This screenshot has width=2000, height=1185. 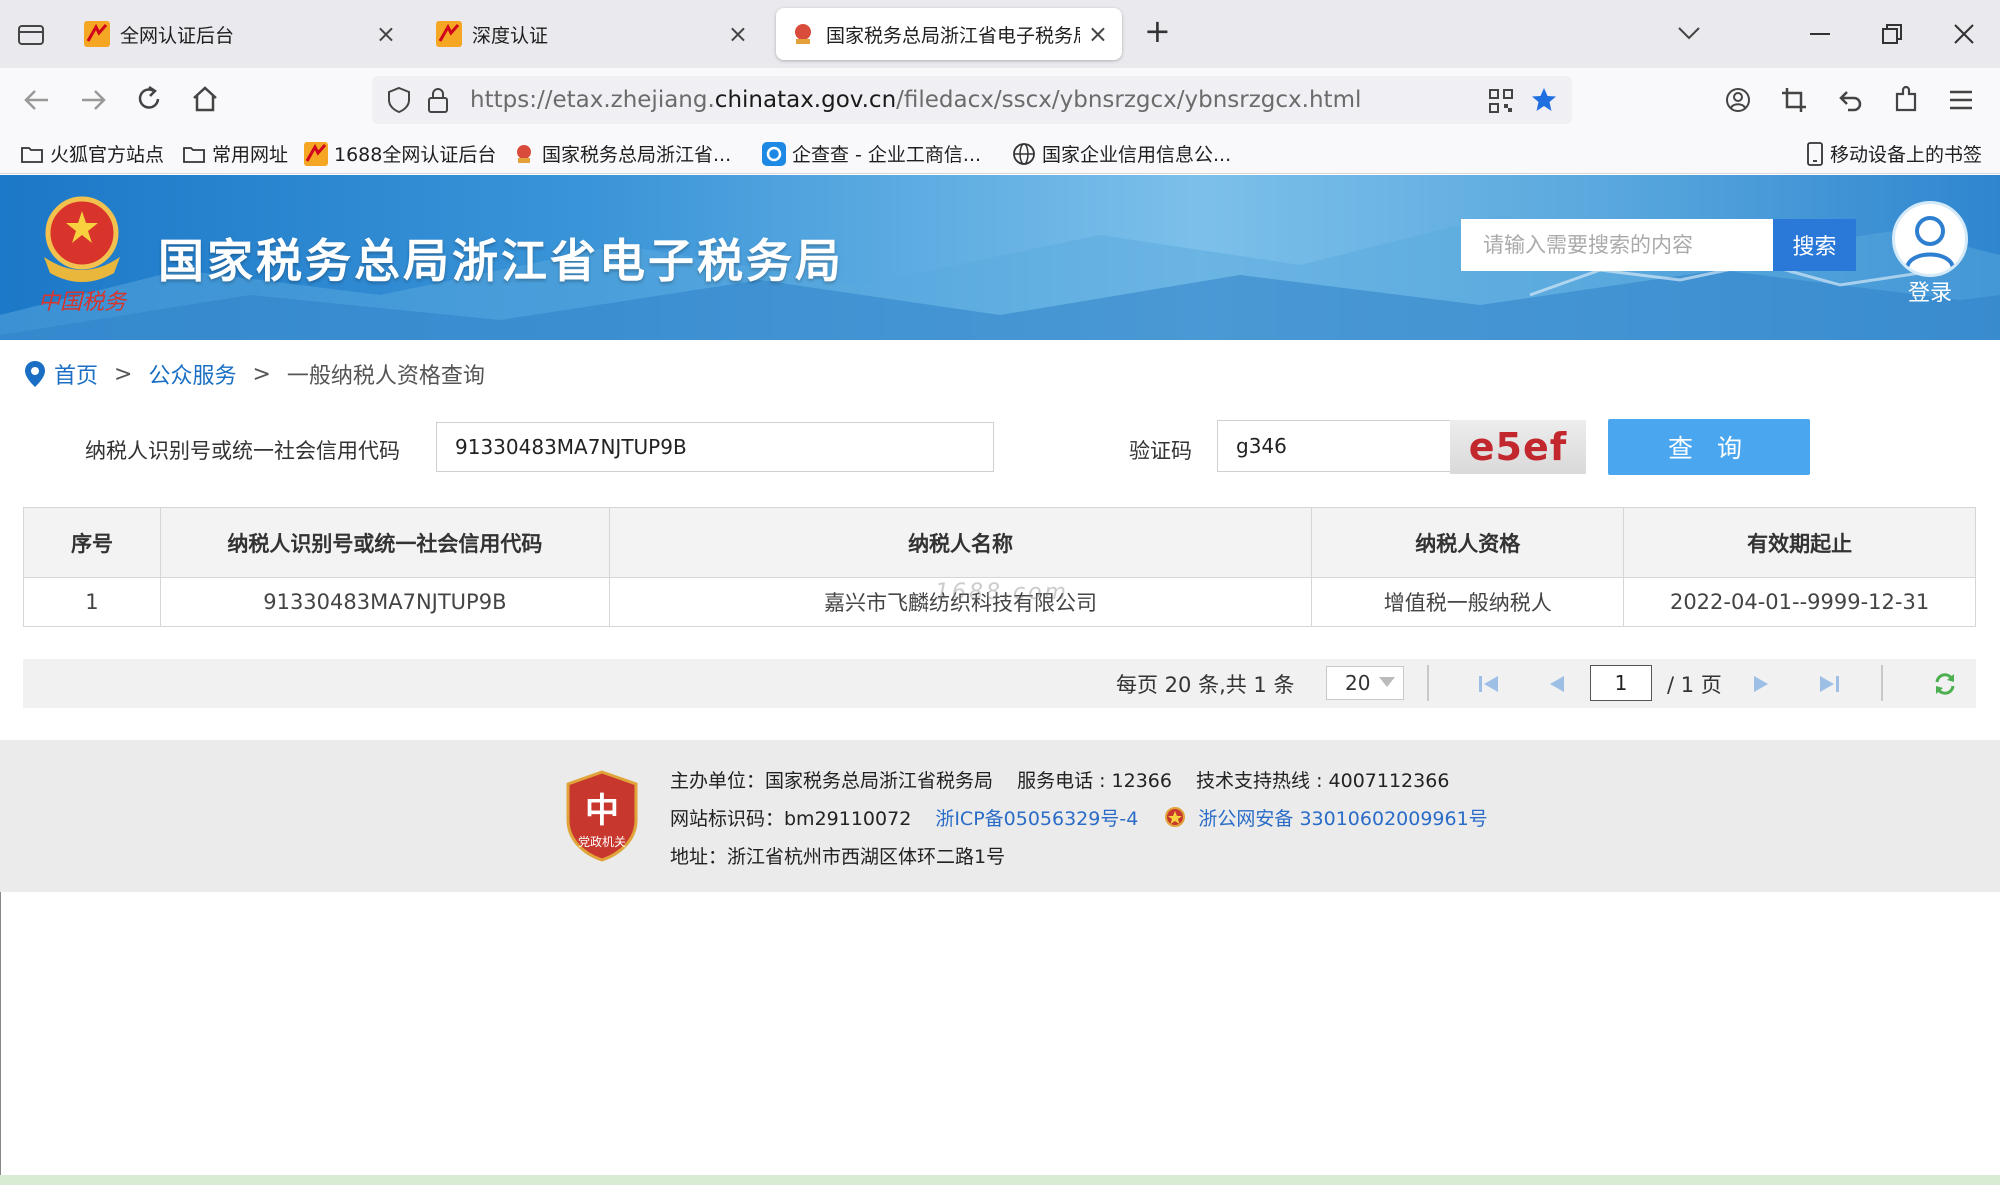 I want to click on minimize-icon, so click(x=1820, y=34).